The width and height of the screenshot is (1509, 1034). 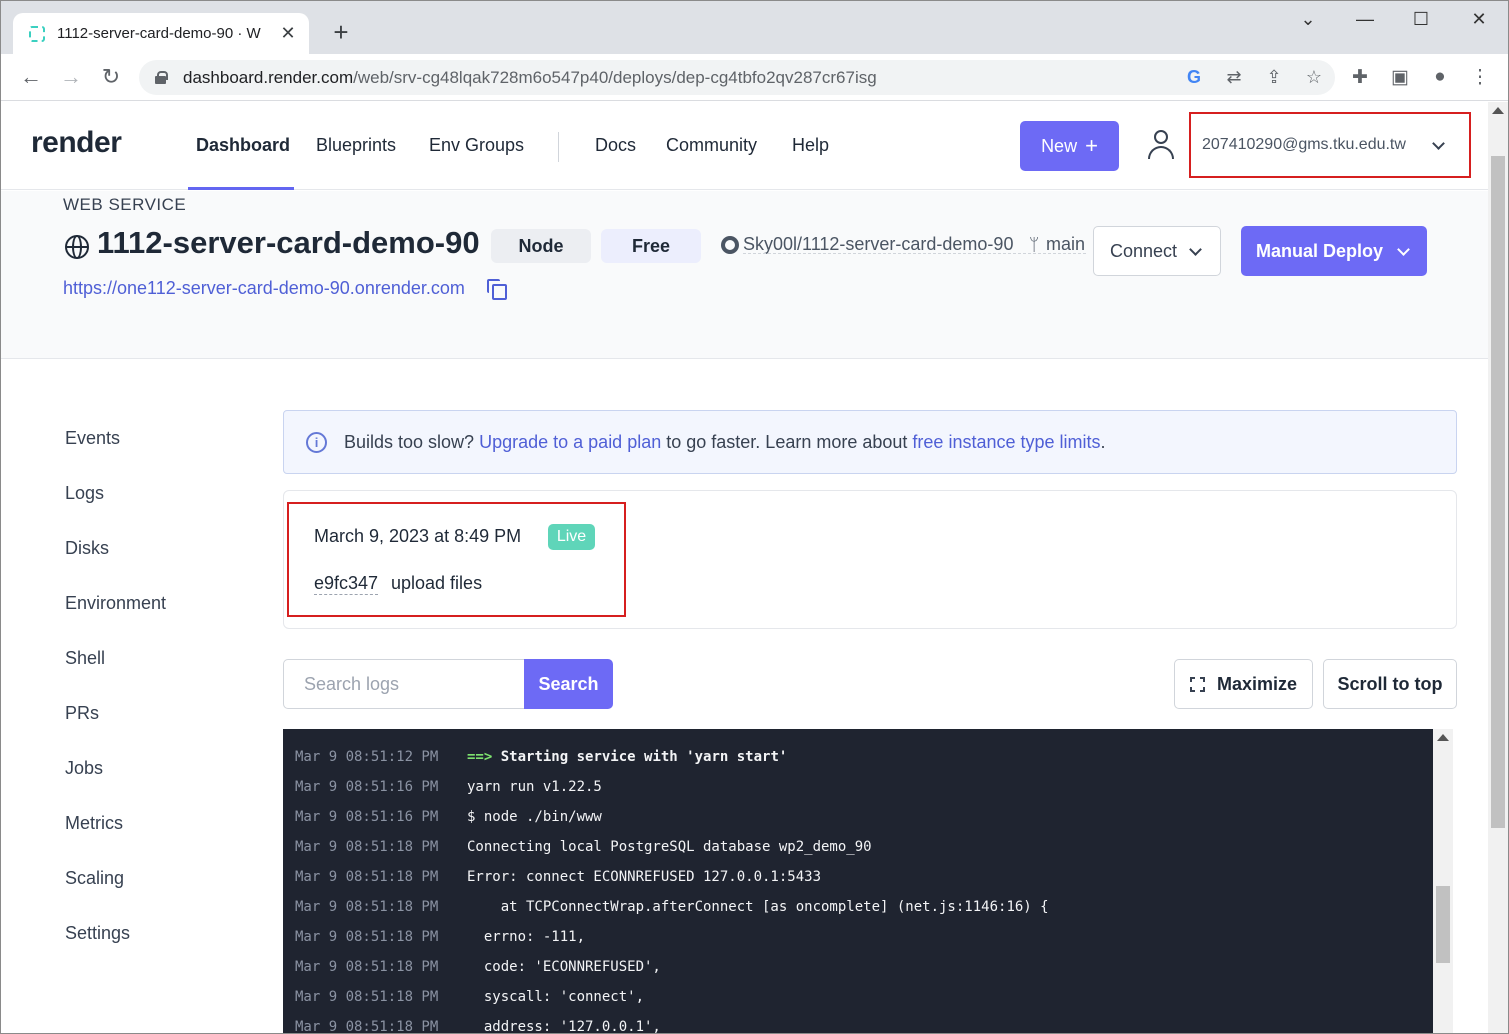 I want to click on nav-dashboard: Dashboard, so click(x=243, y=145).